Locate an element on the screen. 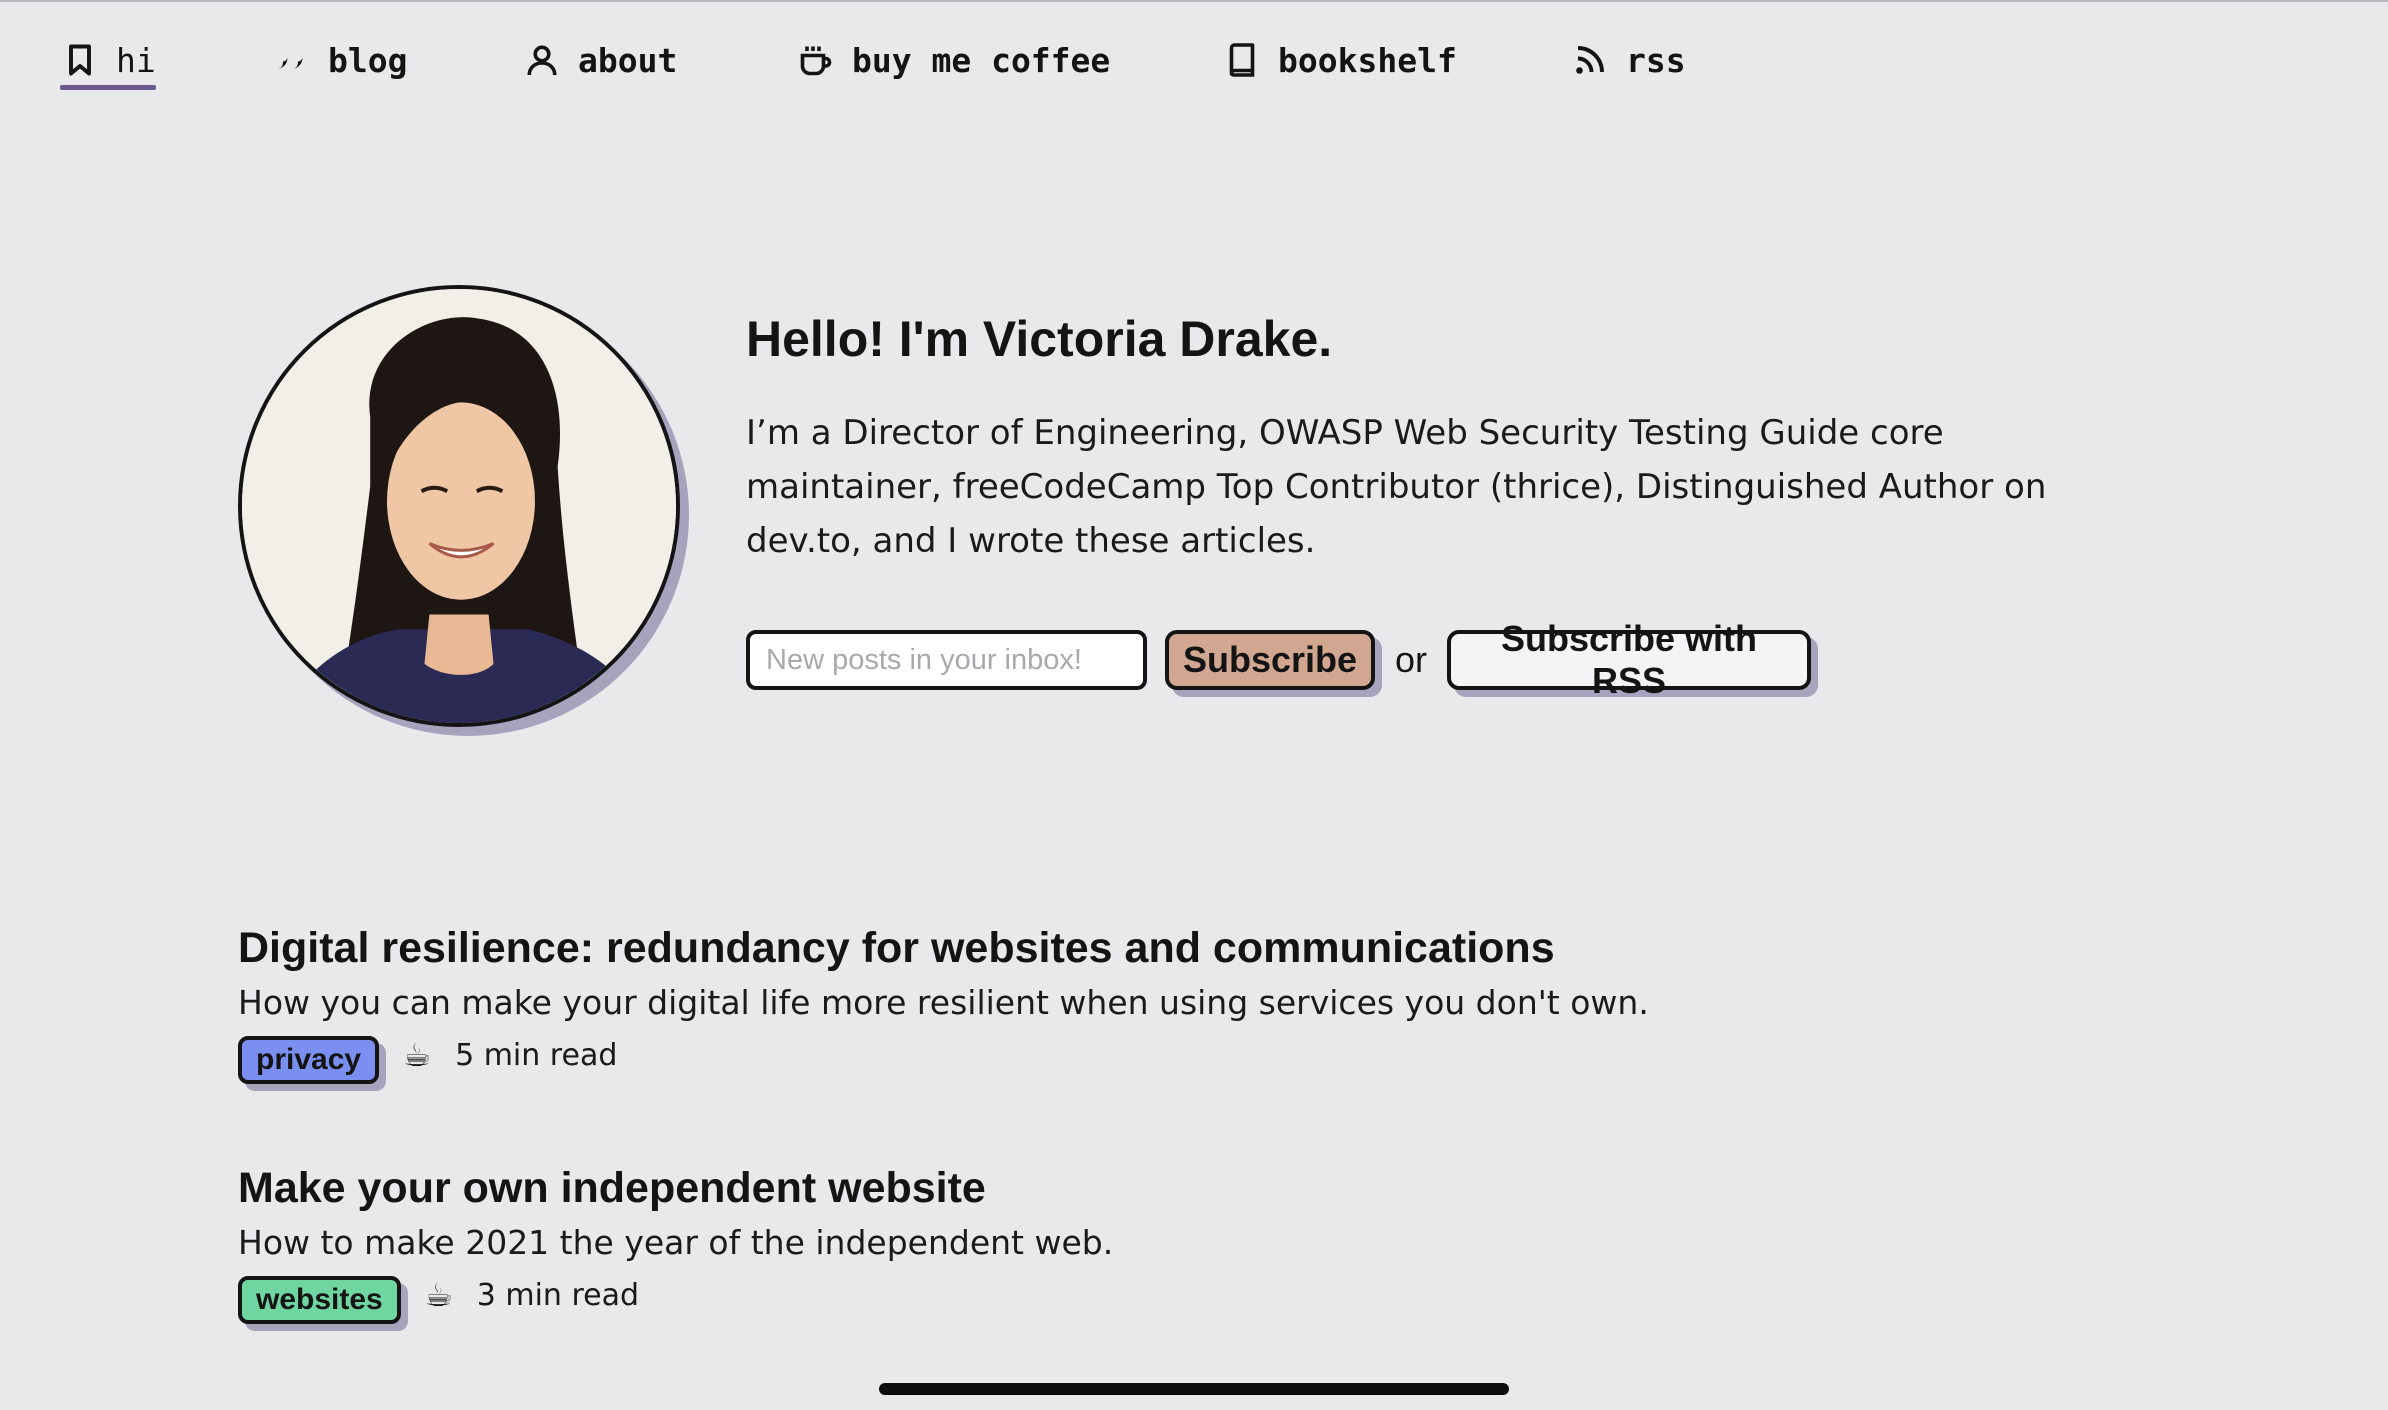  nav-item-buy-me-coffee: buy me coffee is located at coordinates (953, 60).